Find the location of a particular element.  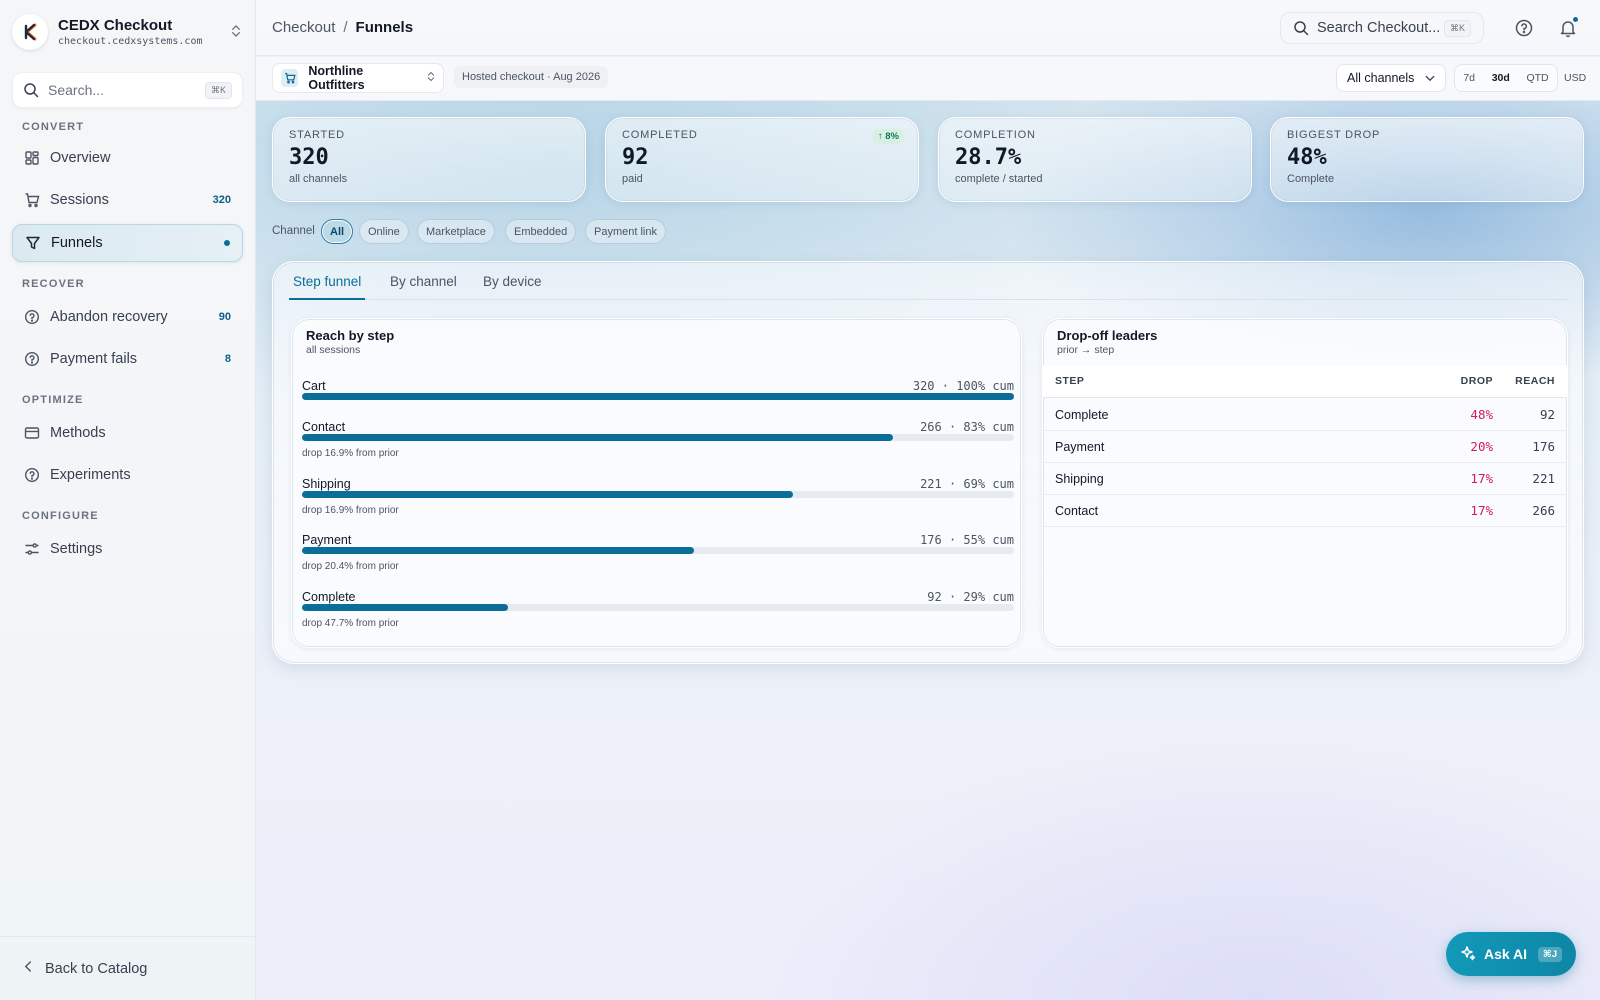

channel-filter-label: Channel is located at coordinates (293, 231).